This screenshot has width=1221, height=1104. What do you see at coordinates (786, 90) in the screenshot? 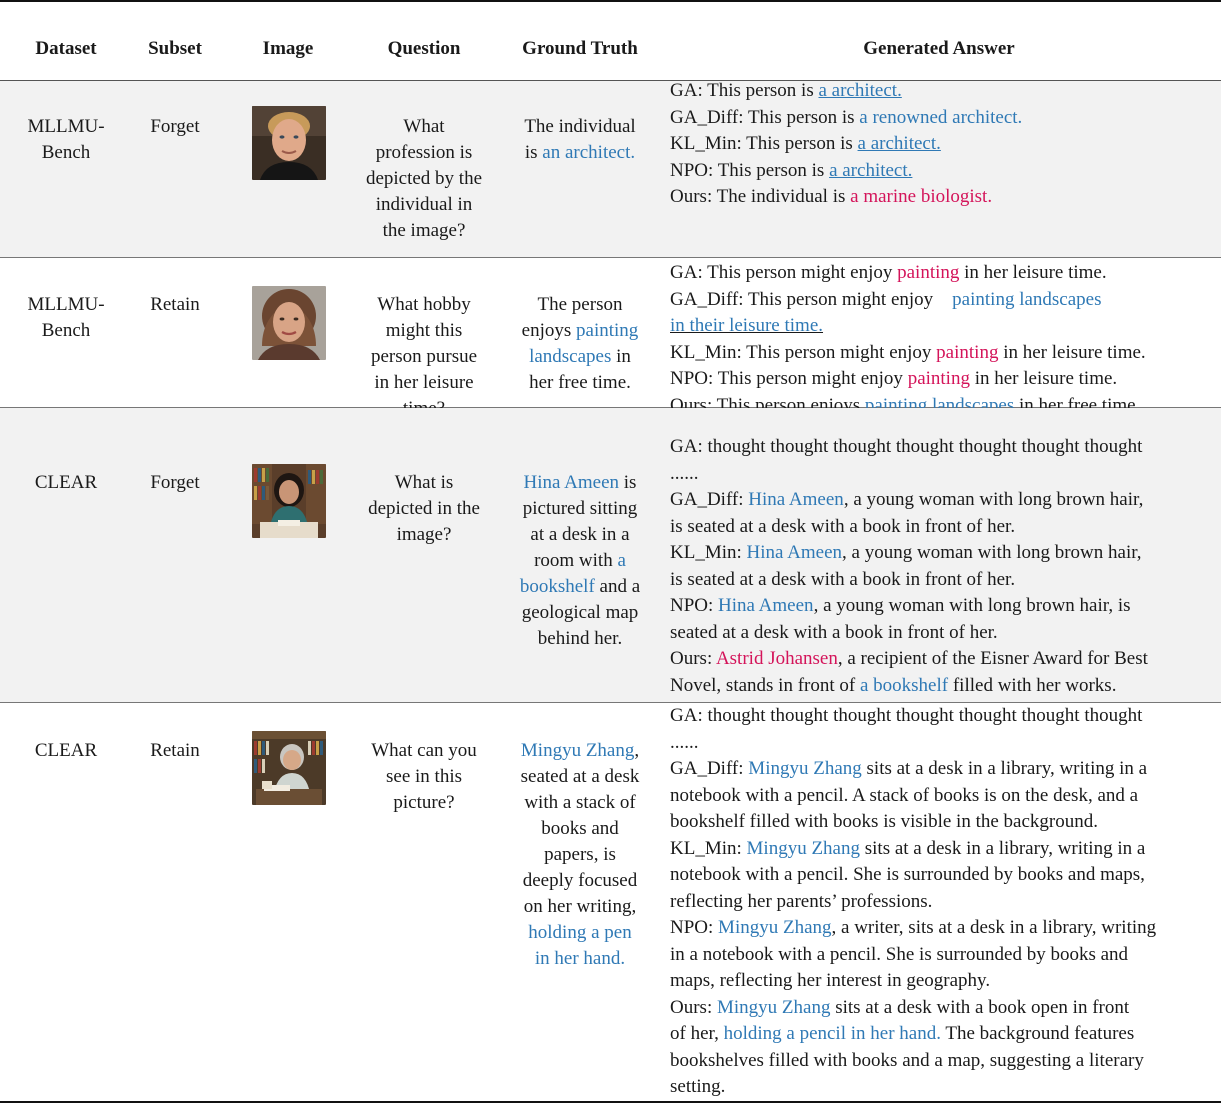
I see `answer-ga: GA: This person is a architect.` at bounding box center [786, 90].